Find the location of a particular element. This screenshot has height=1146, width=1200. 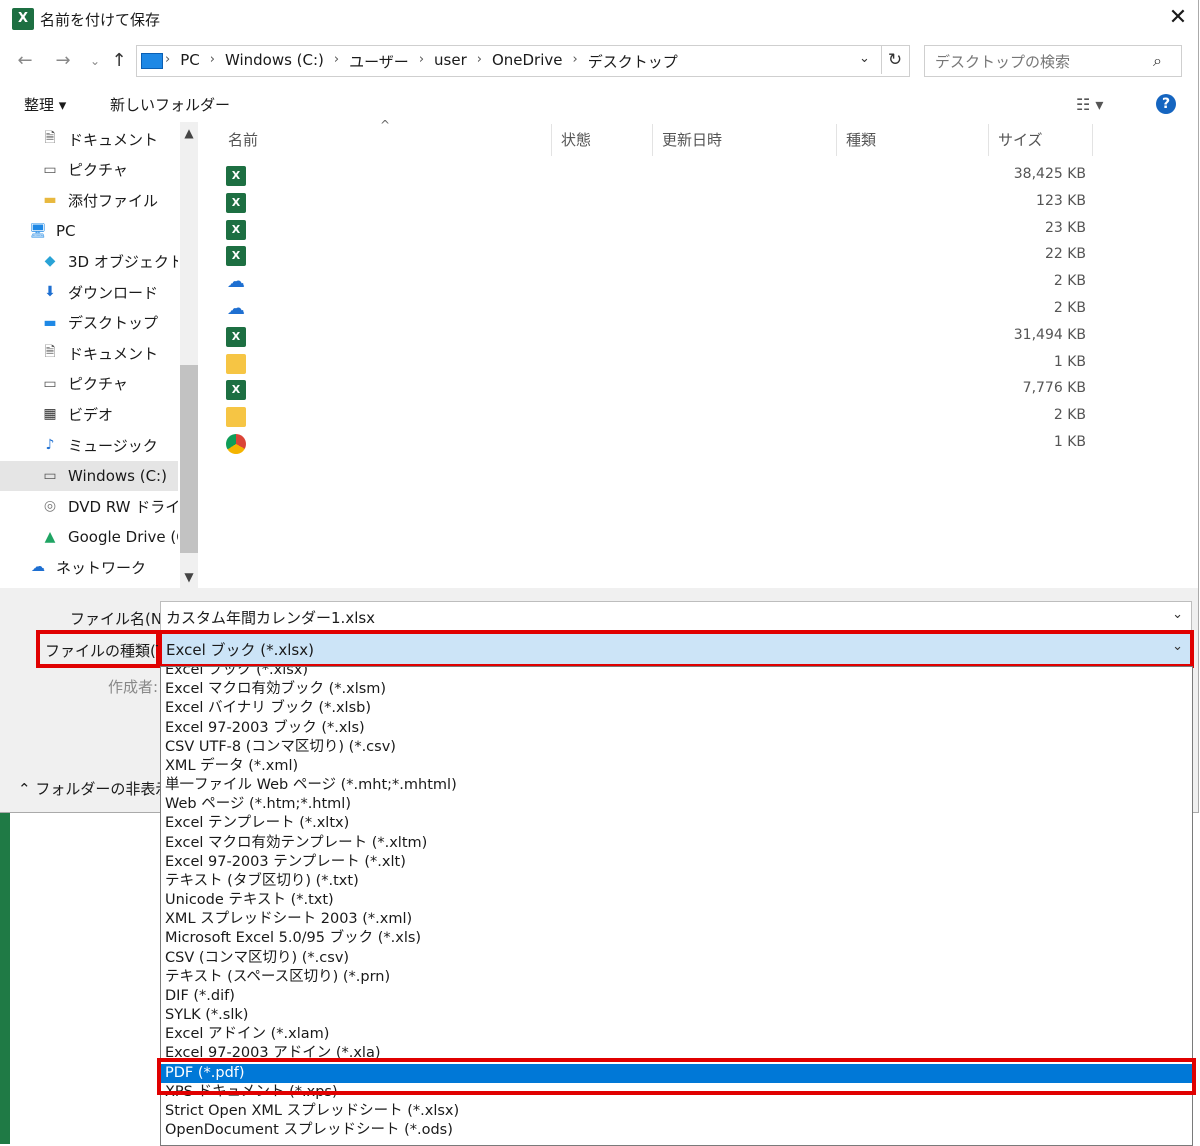

filetype-option: OpenDocument スプレッドシート (*.ods) is located at coordinates (675, 1130).